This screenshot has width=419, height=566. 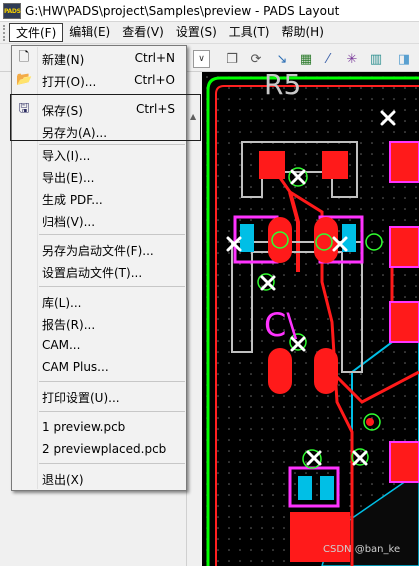 What do you see at coordinates (143, 32) in the screenshot?
I see `menu-view: 查看(V)` at bounding box center [143, 32].